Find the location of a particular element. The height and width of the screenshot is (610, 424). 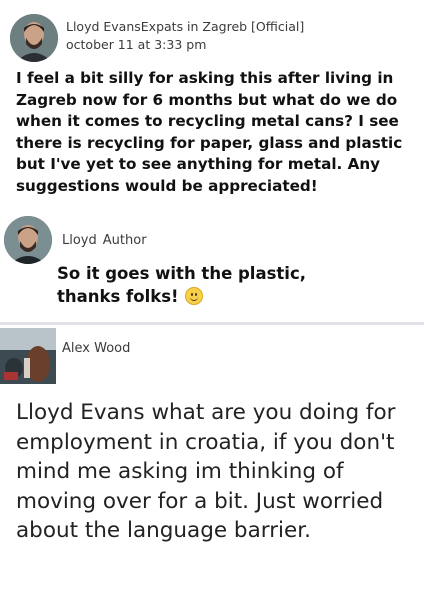

smile-emoji-icon is located at coordinates (193, 296).